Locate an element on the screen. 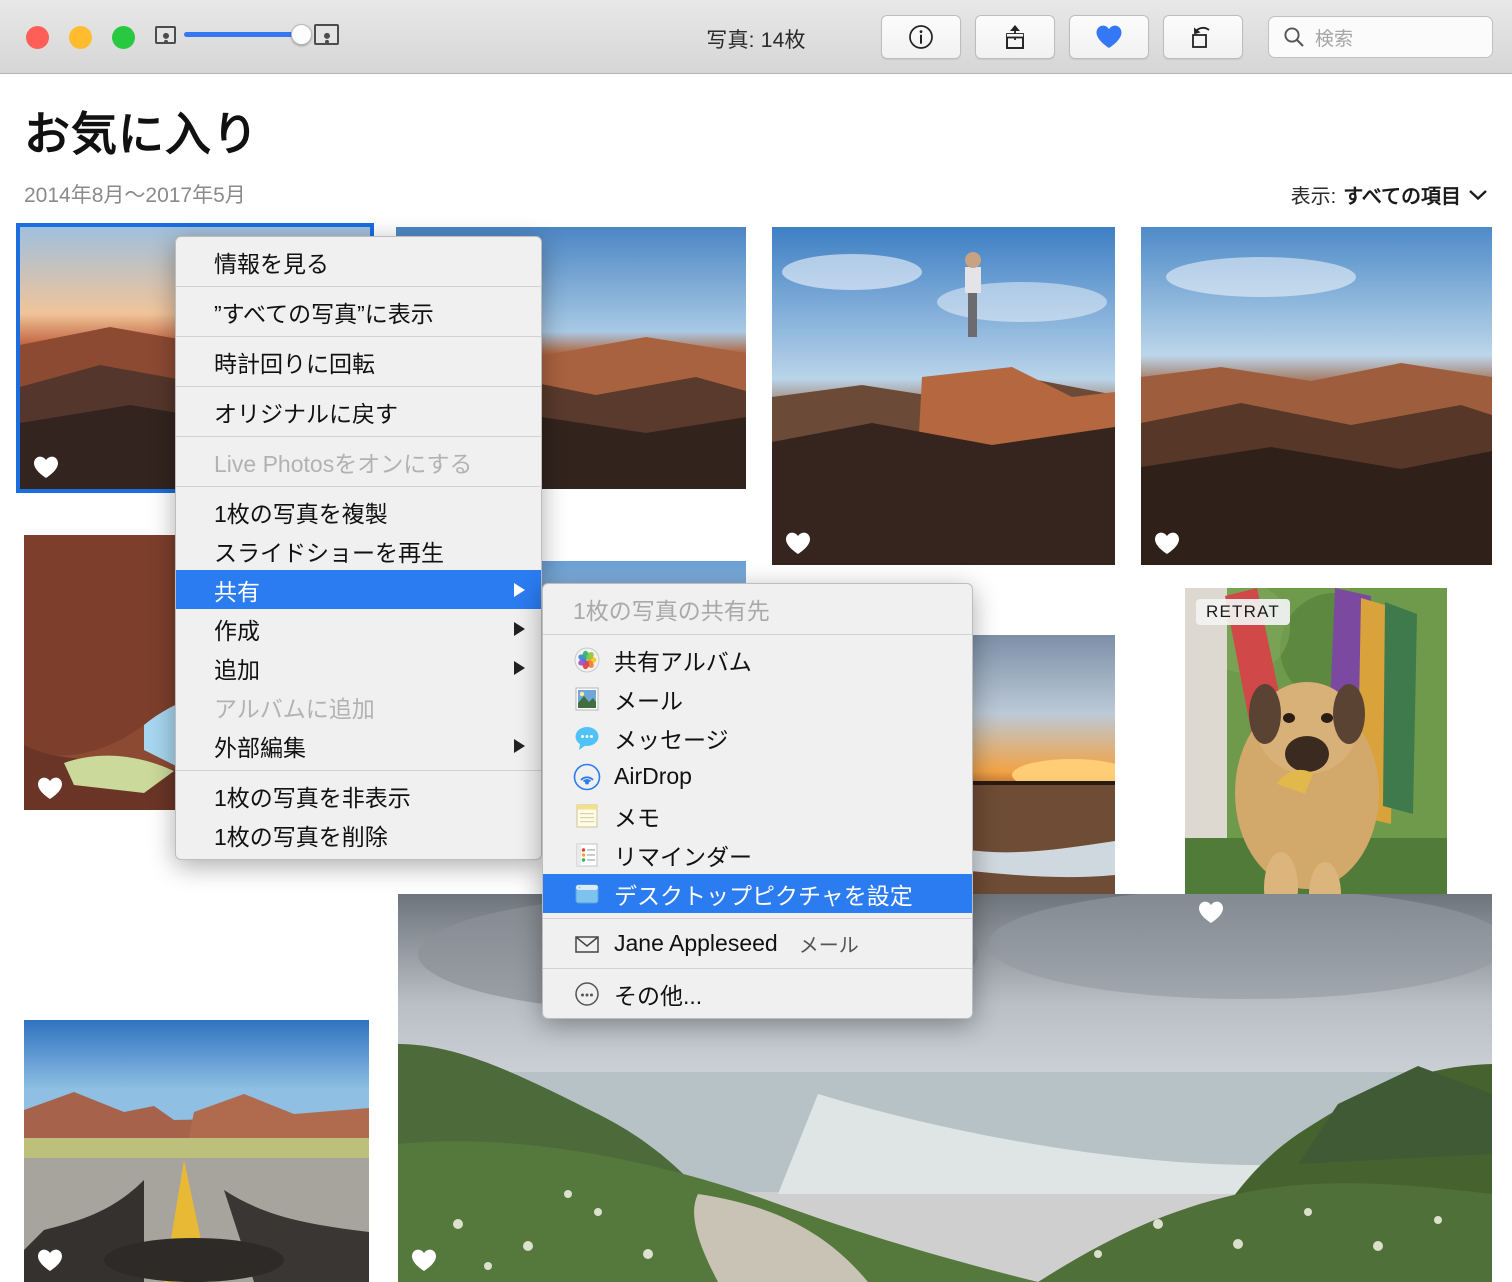 The height and width of the screenshot is (1282, 1512). share-submenu-item: AirDrop is located at coordinates (757, 776).